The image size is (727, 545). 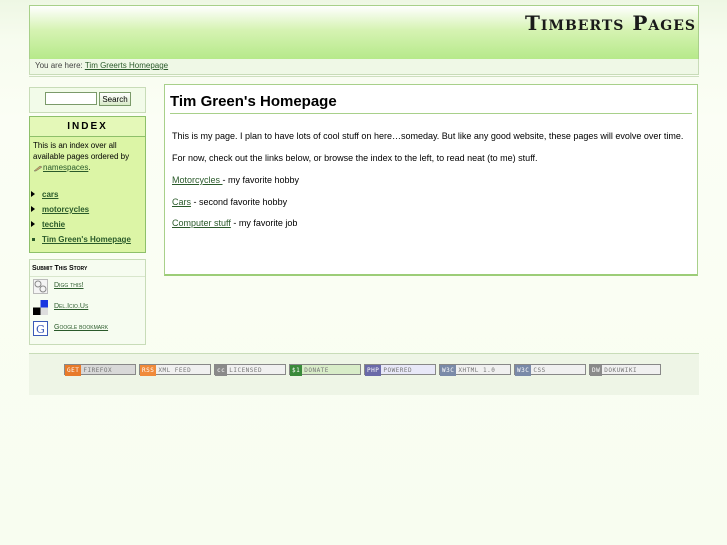 I want to click on badge-label: POWERED, so click(x=398, y=370).